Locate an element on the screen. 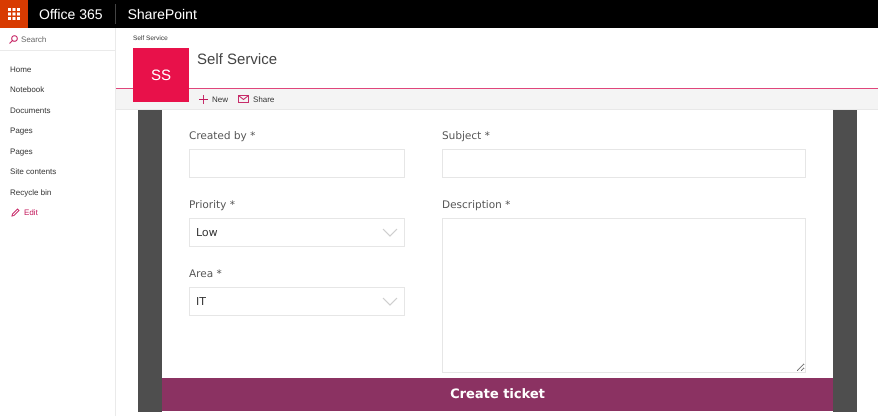  new-button: New is located at coordinates (213, 99).